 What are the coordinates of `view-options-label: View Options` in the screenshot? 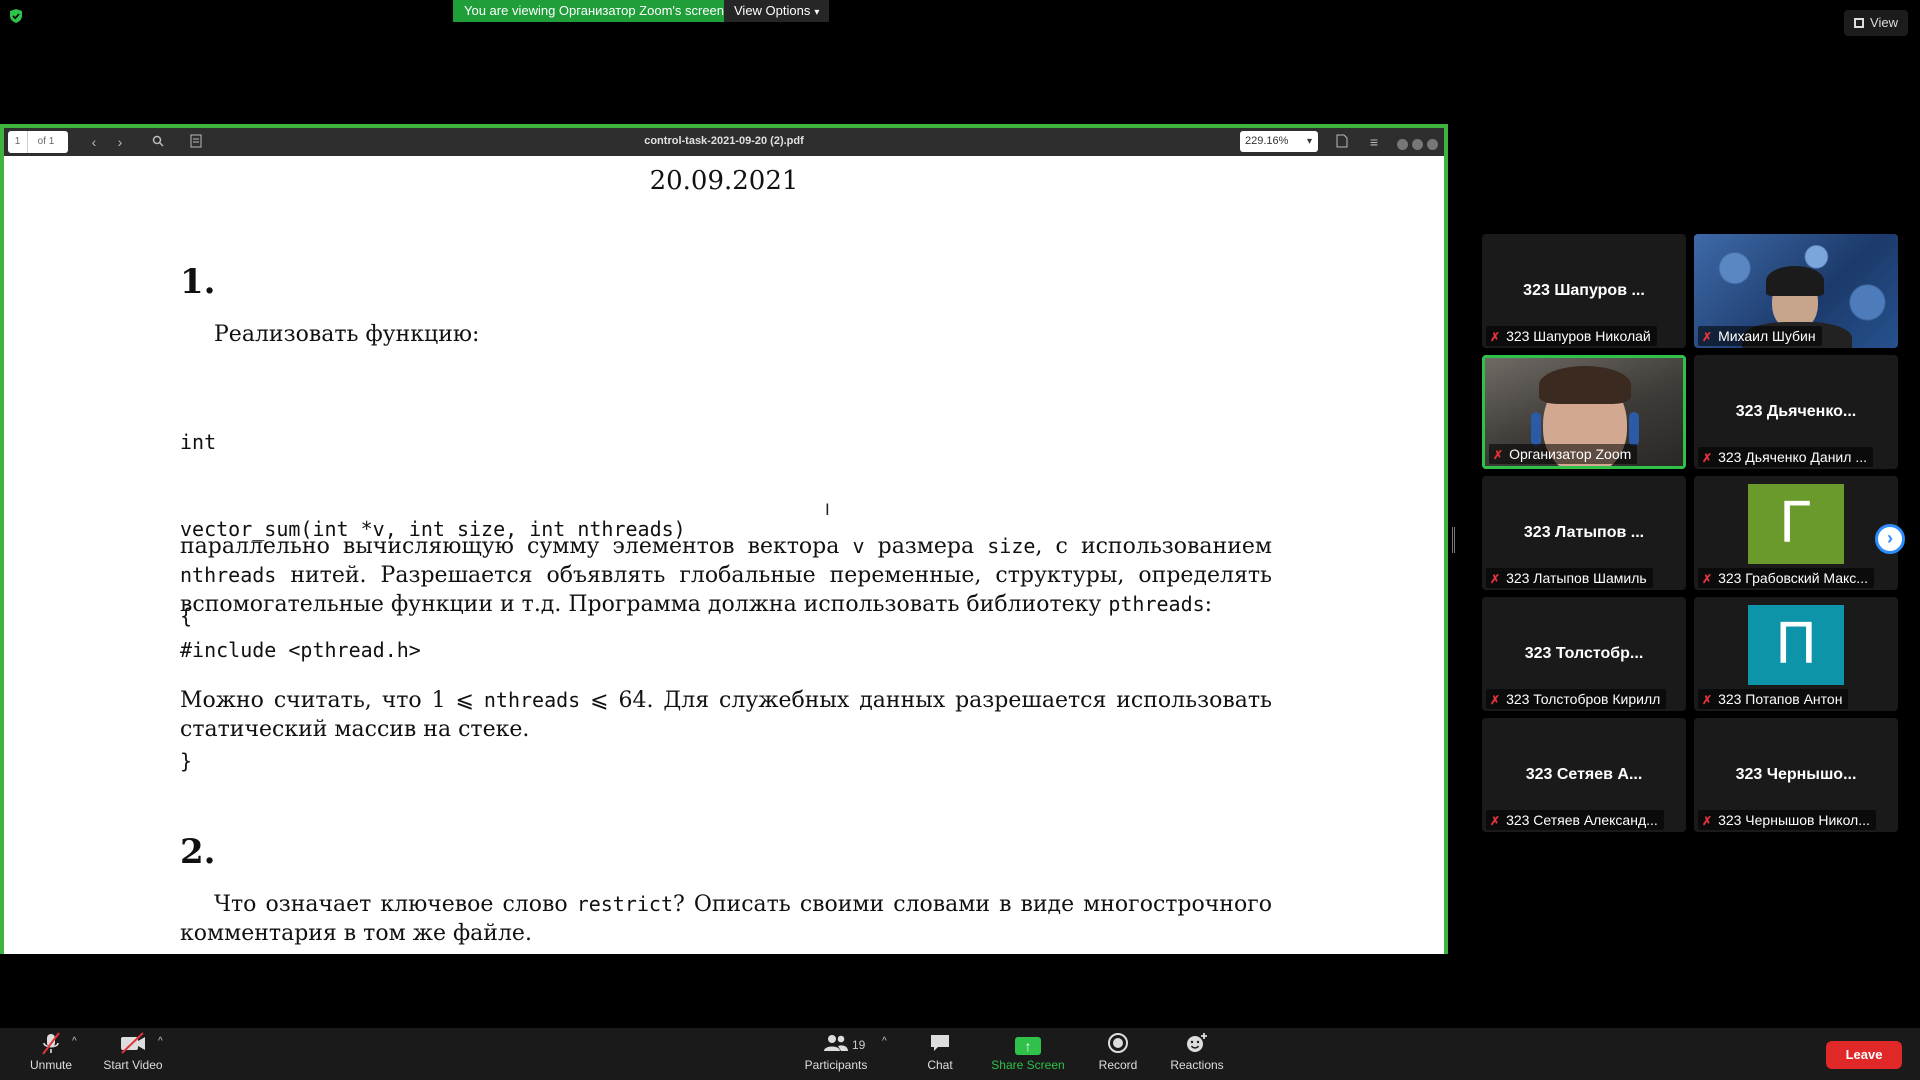 It's located at (772, 10).